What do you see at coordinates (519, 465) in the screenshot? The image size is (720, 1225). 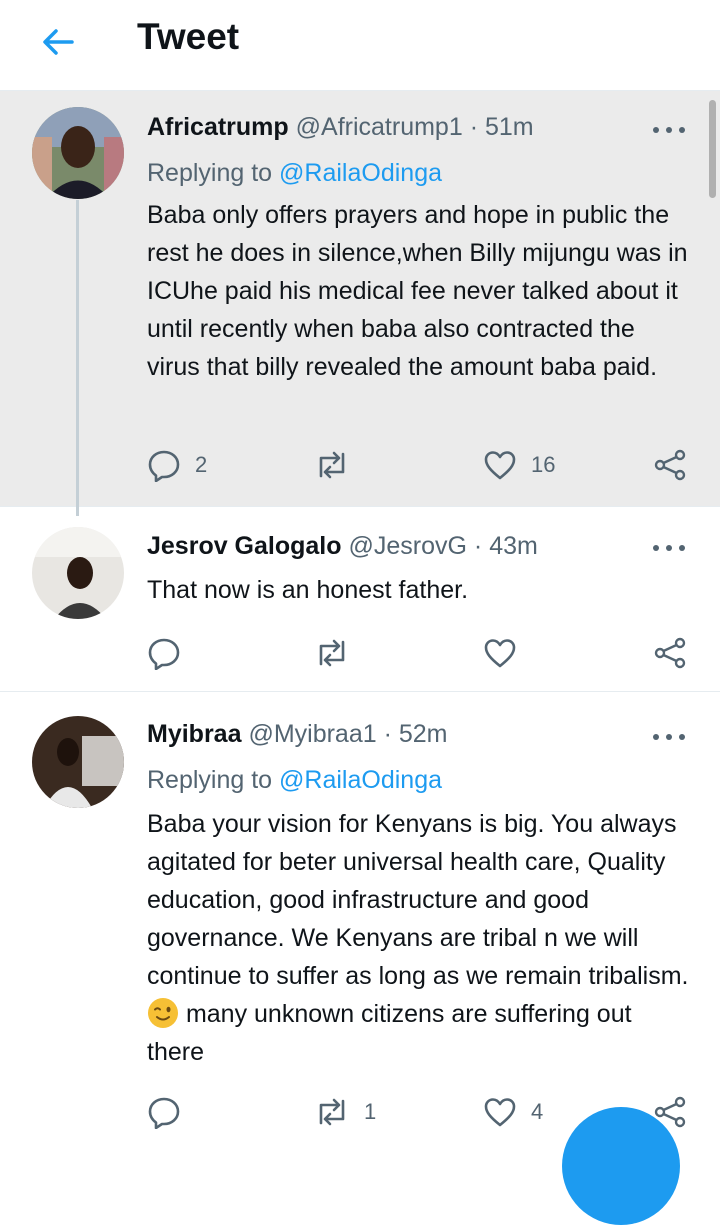 I see `like-button: 16` at bounding box center [519, 465].